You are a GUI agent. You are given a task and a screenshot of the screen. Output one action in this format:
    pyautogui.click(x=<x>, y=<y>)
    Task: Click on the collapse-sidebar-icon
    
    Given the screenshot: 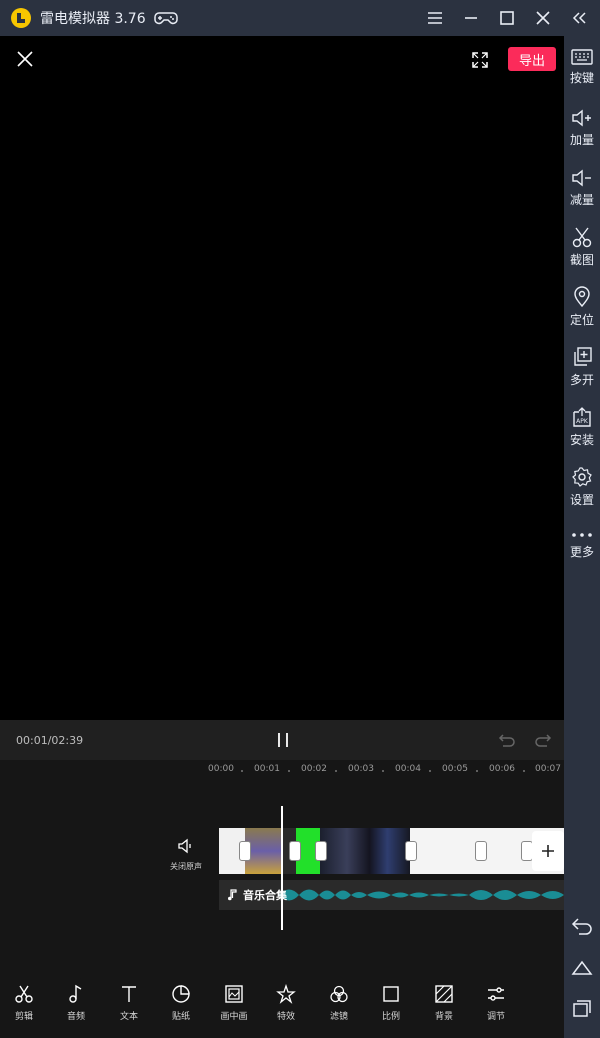 What is the action you would take?
    pyautogui.click(x=579, y=18)
    